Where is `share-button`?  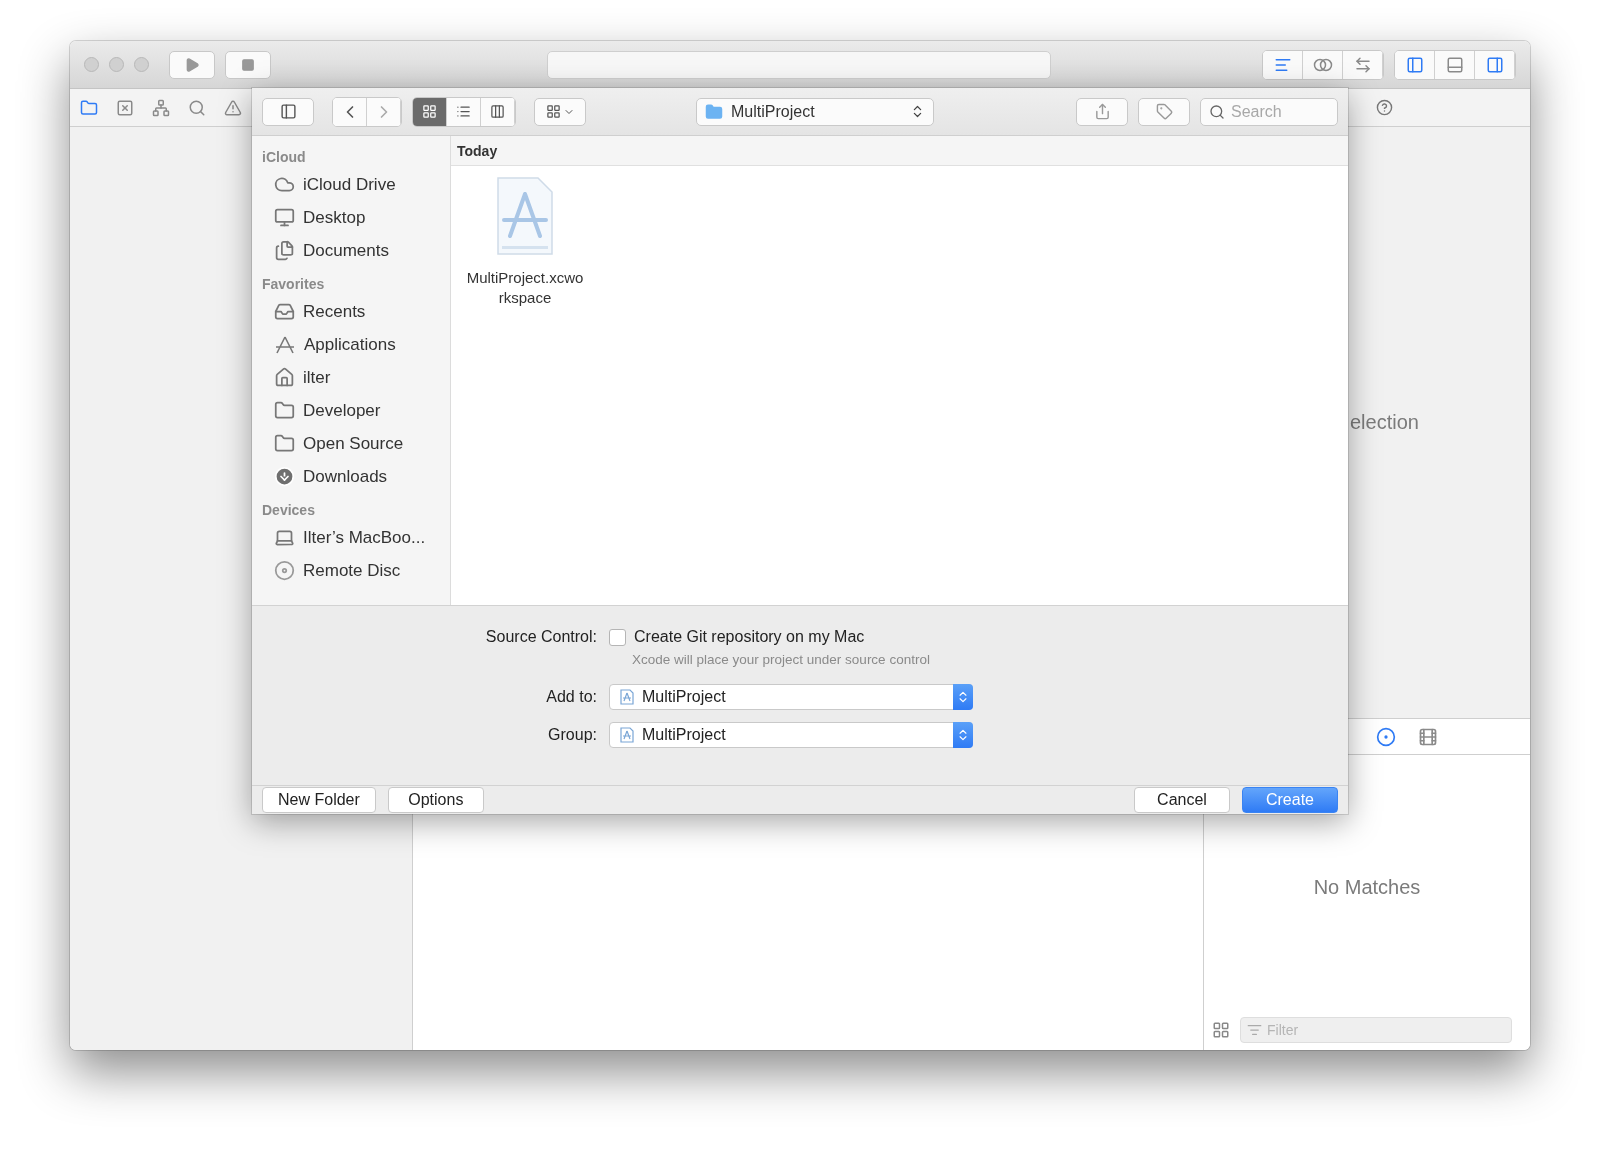 share-button is located at coordinates (1102, 111).